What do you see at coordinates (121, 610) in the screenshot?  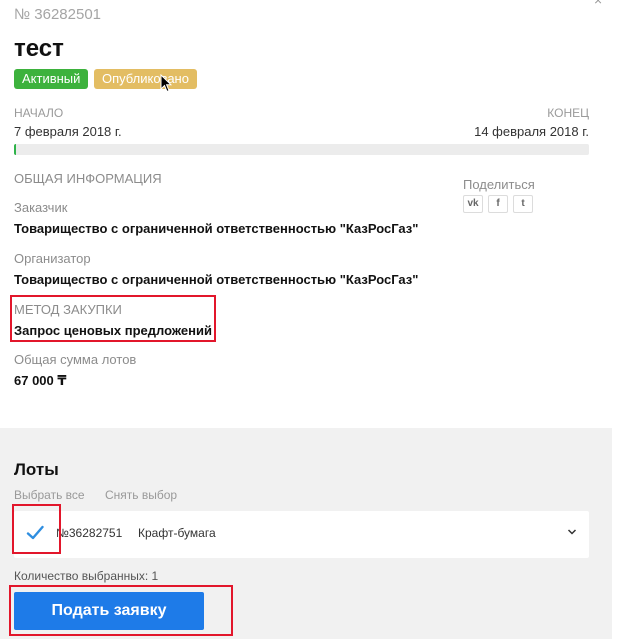 I see `submit-highlight-box` at bounding box center [121, 610].